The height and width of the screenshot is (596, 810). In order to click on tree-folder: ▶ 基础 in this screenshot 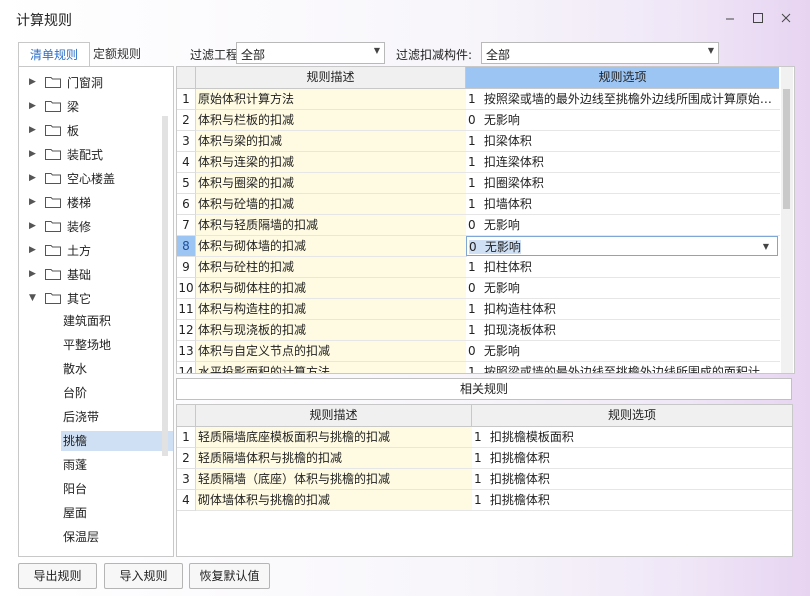, I will do `click(89, 274)`.